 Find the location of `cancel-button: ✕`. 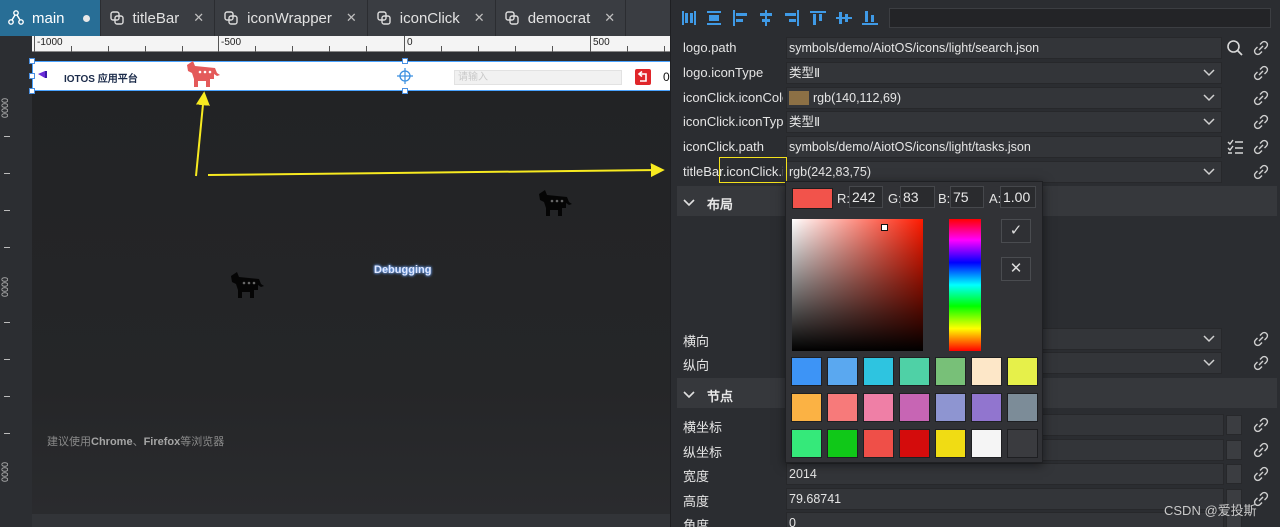

cancel-button: ✕ is located at coordinates (1016, 269).